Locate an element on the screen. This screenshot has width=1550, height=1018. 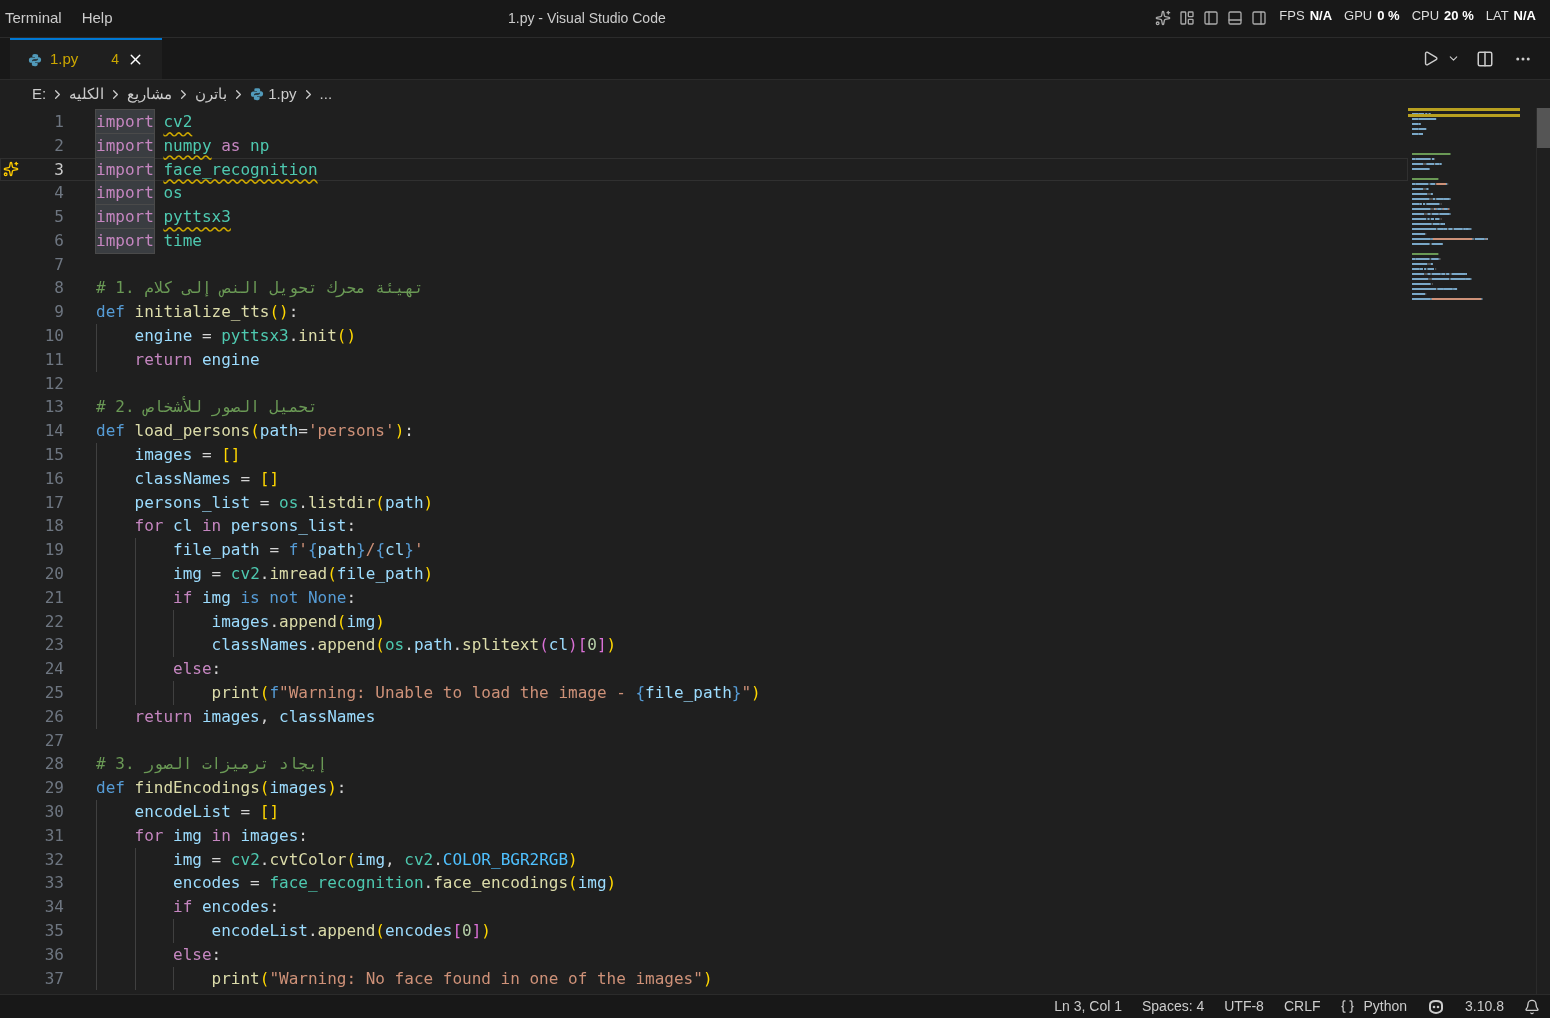
line-number: 34 is located at coordinates (53, 907).